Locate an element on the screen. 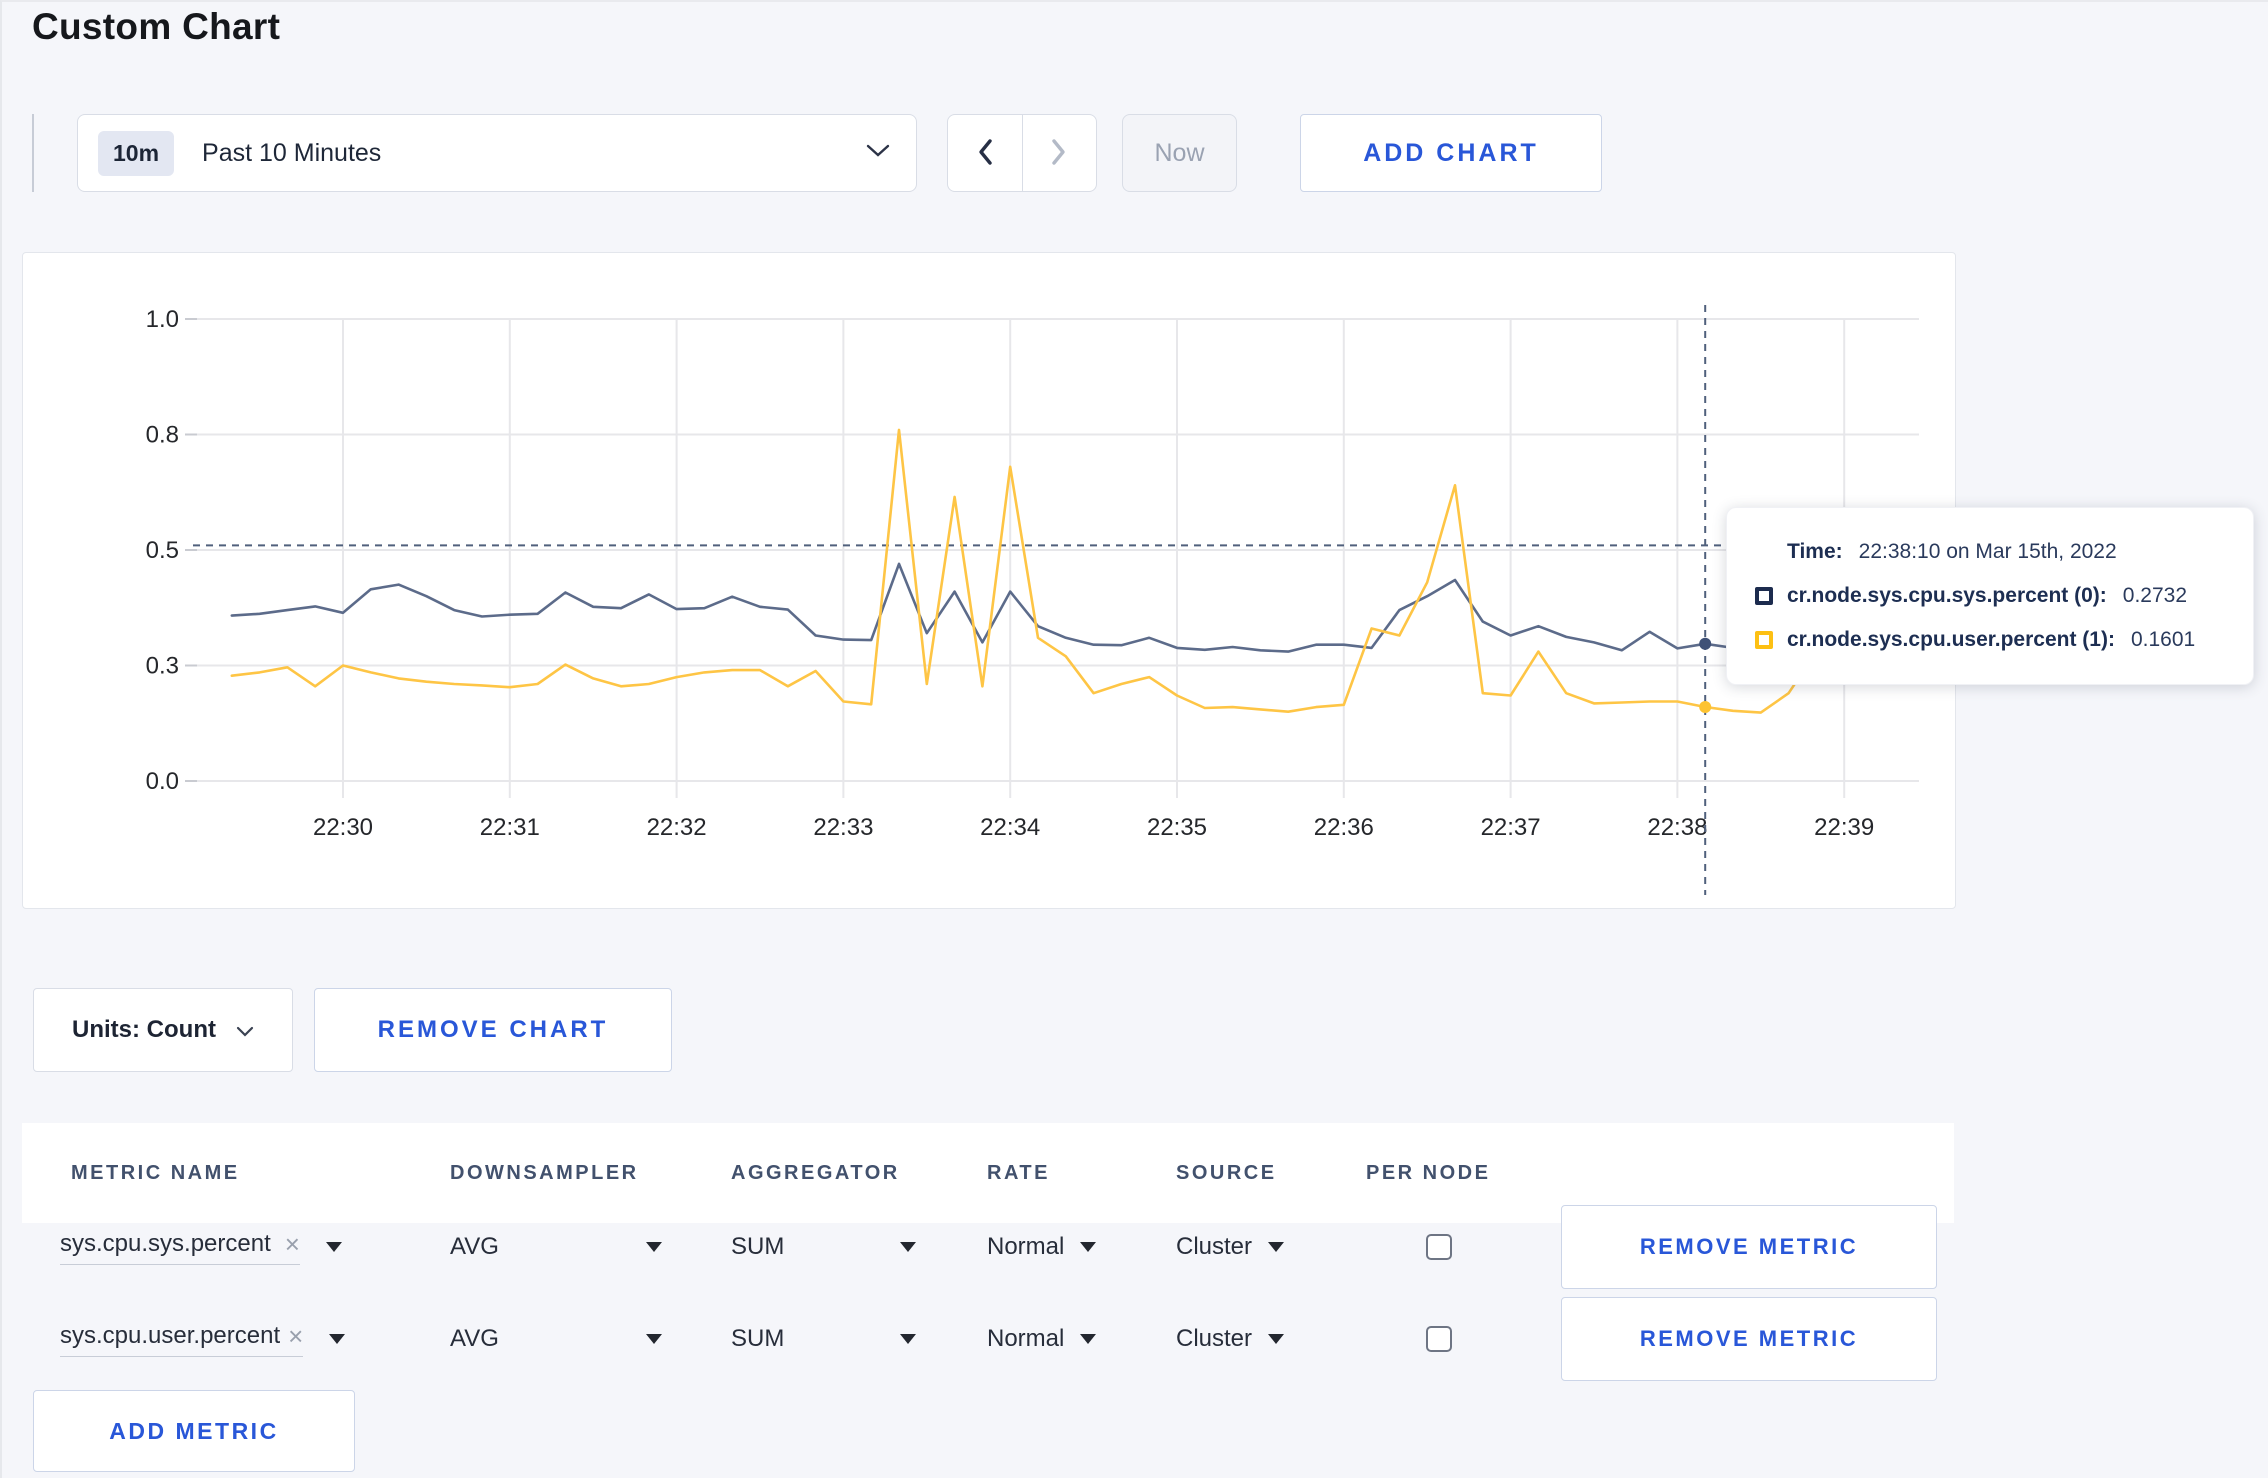  page-title: Custom Chart is located at coordinates (156, 26).